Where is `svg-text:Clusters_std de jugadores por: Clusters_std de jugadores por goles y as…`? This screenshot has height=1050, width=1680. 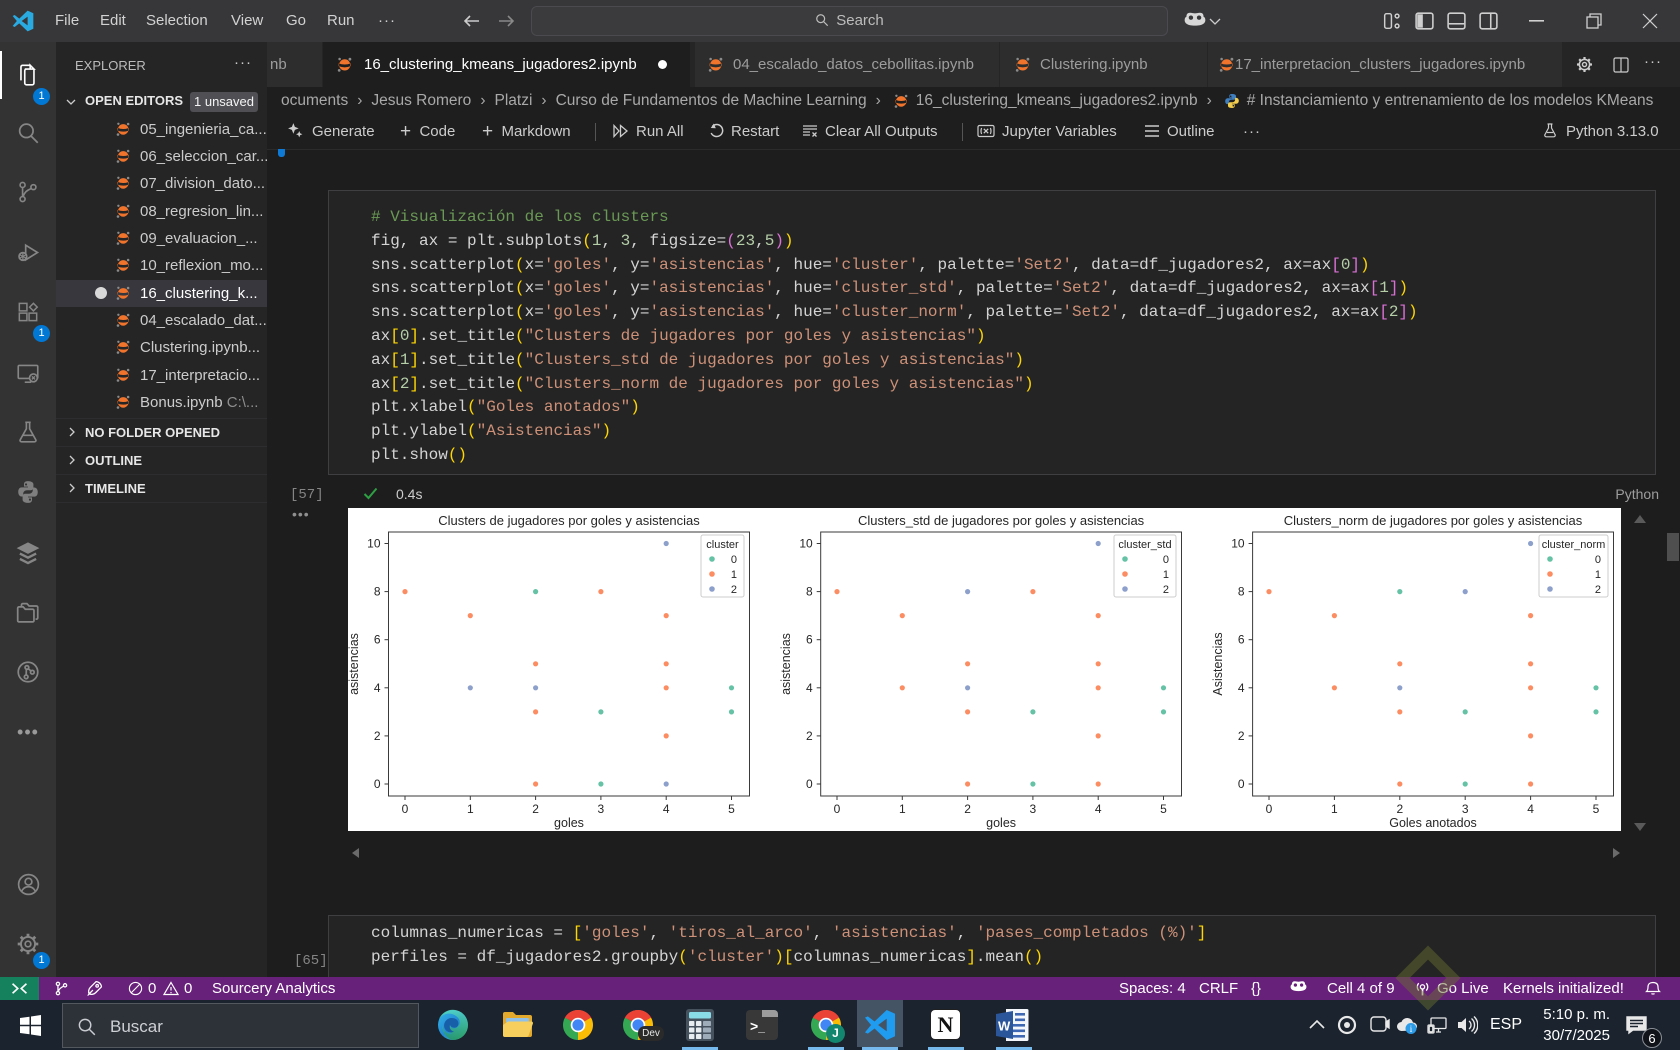 svg-text:Clusters_std de jugadores por: Clusters_std de jugadores por goles y as… is located at coordinates (1001, 520).